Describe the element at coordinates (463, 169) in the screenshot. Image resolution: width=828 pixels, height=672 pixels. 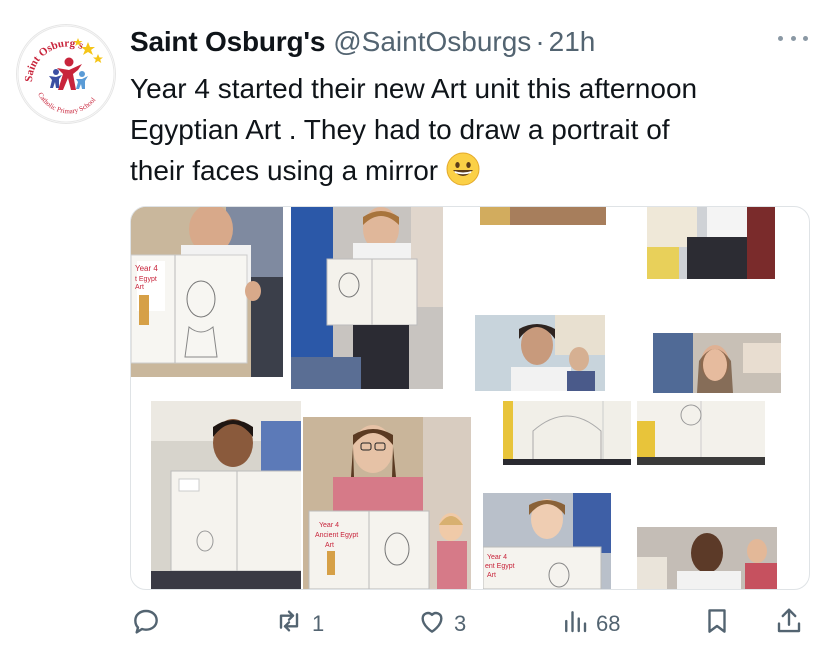
I see `grinning-face-emoji` at that location.